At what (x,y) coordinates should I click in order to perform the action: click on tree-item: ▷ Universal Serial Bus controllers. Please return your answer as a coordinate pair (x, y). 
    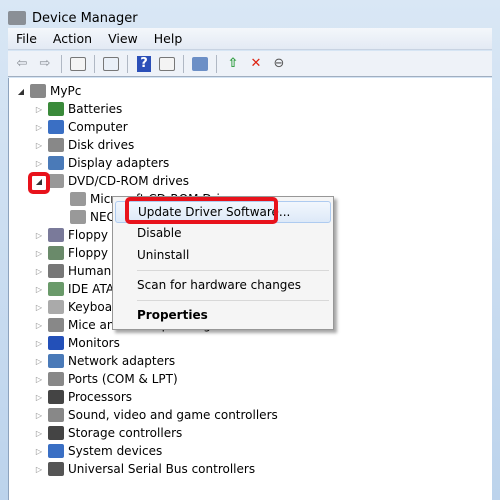
    Looking at the image, I should click on (144, 469).